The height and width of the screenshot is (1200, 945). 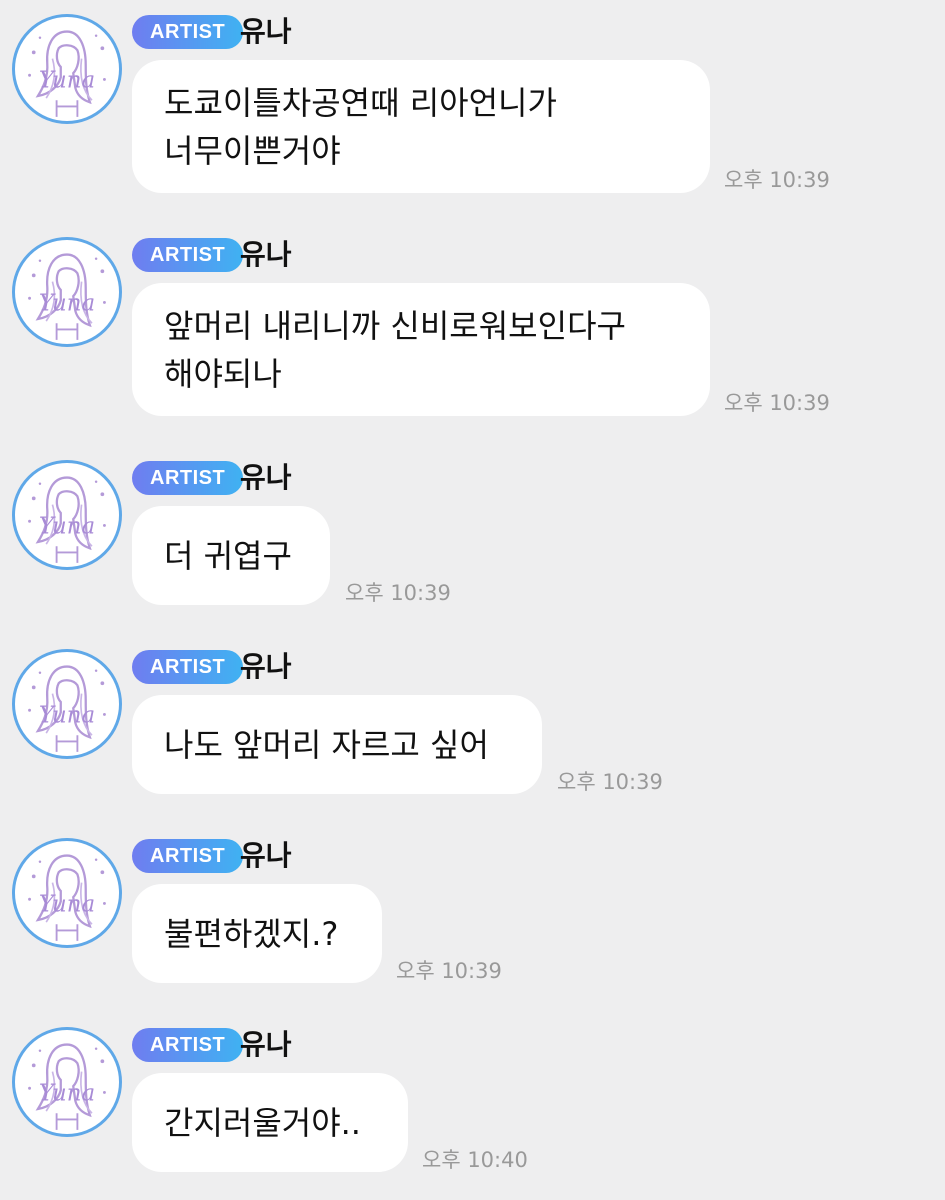 What do you see at coordinates (326, 744) in the screenshot?
I see `message-text: 나도 앞머리 자르고 싶어` at bounding box center [326, 744].